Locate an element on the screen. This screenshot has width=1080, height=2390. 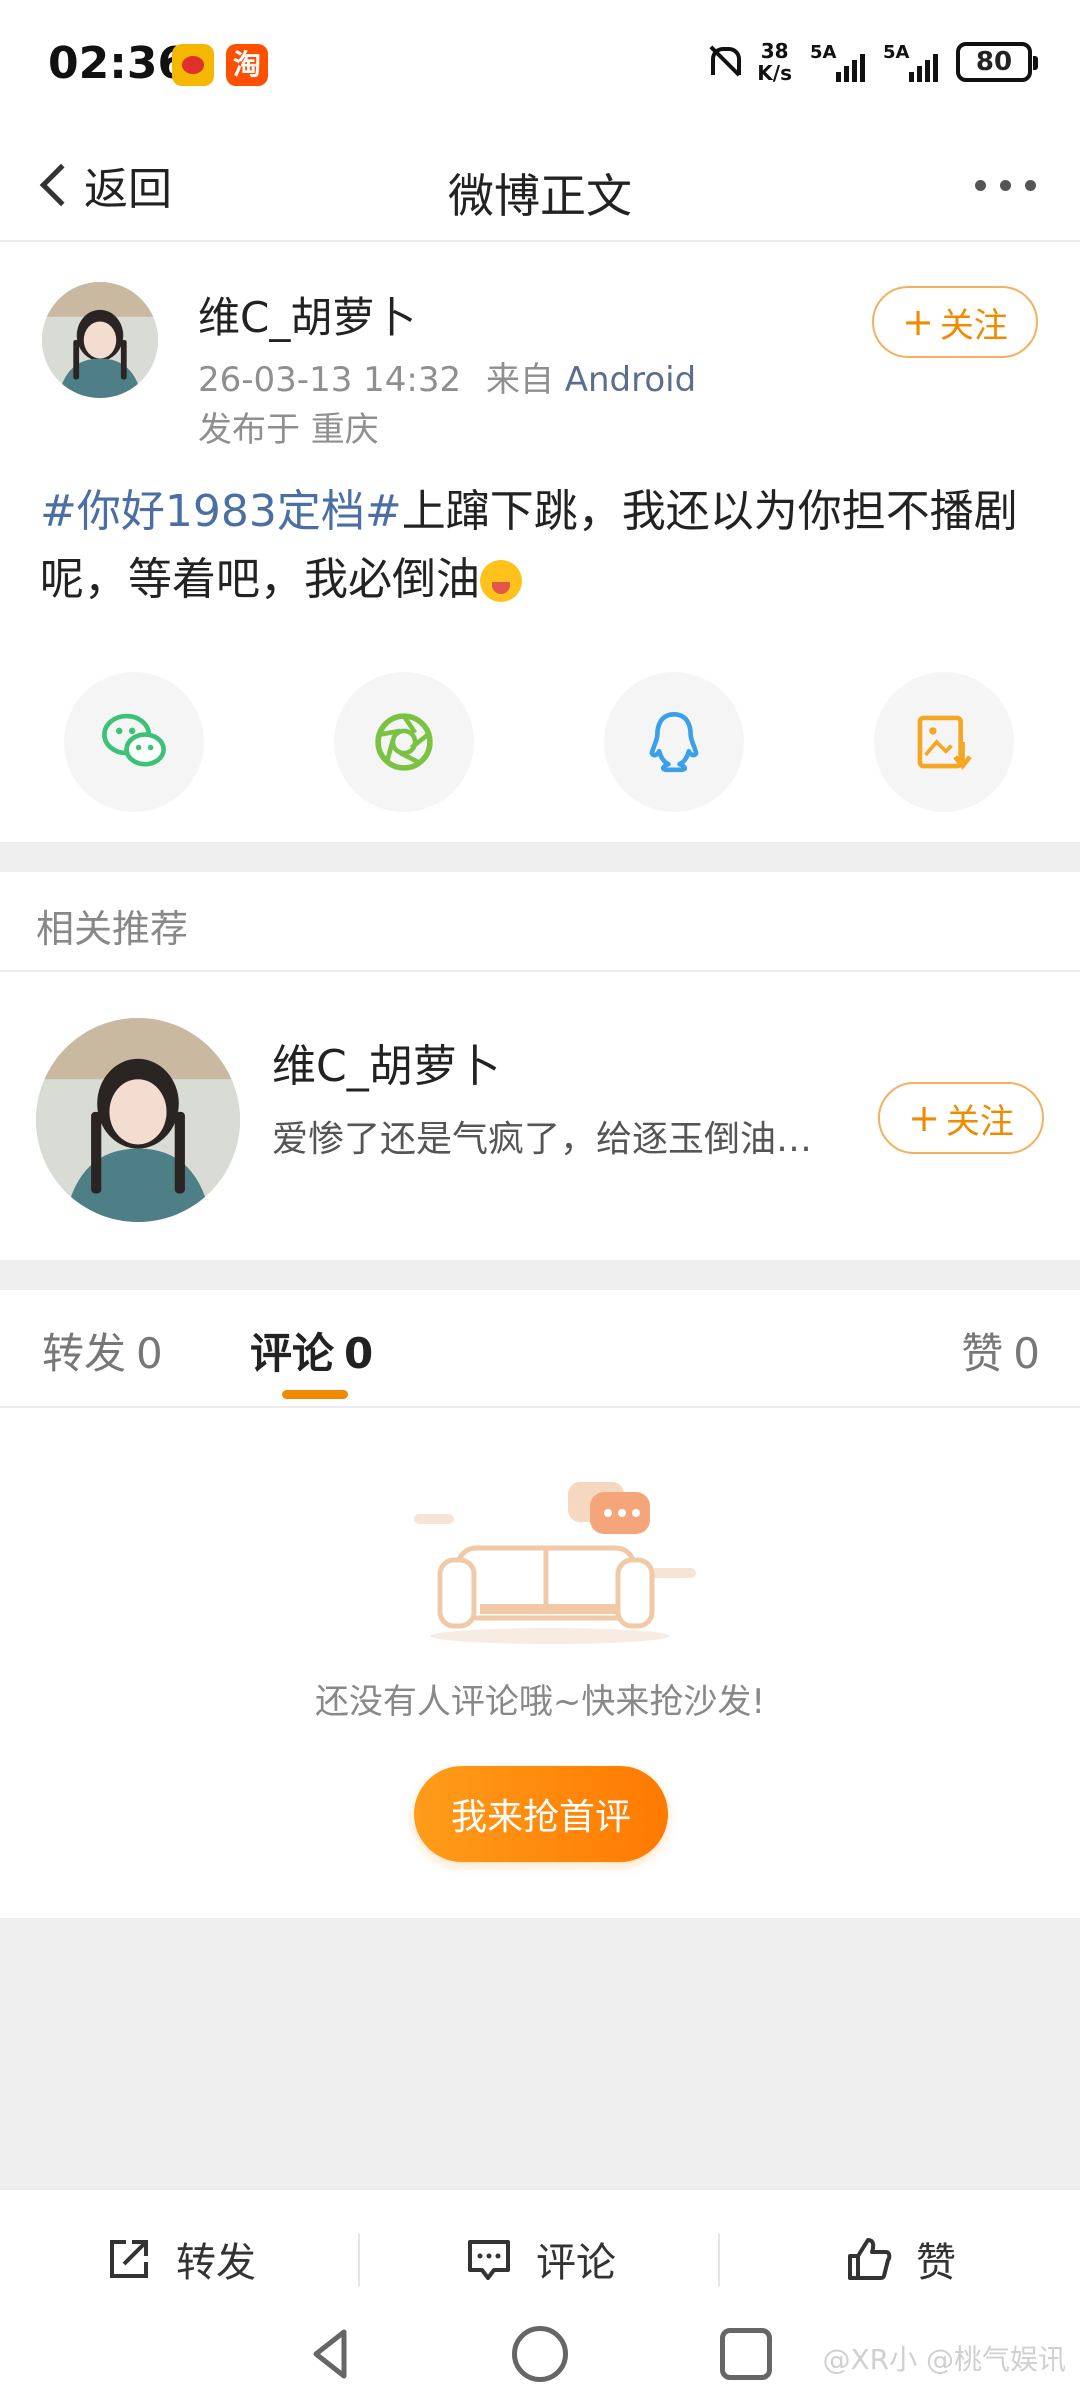
author-name: 维C_胡萝卜 is located at coordinates (307, 314).